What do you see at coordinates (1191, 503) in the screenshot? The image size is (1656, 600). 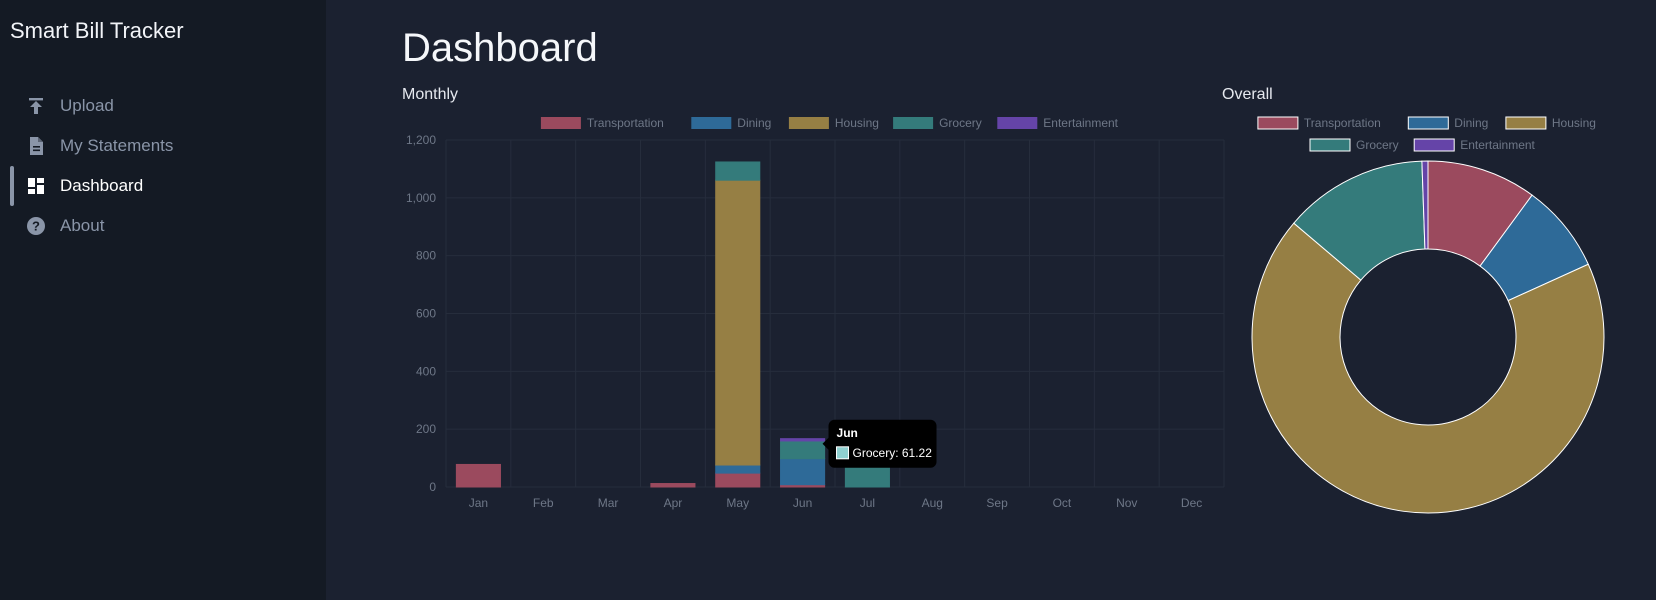 I see `x-tick-label: Dec` at bounding box center [1191, 503].